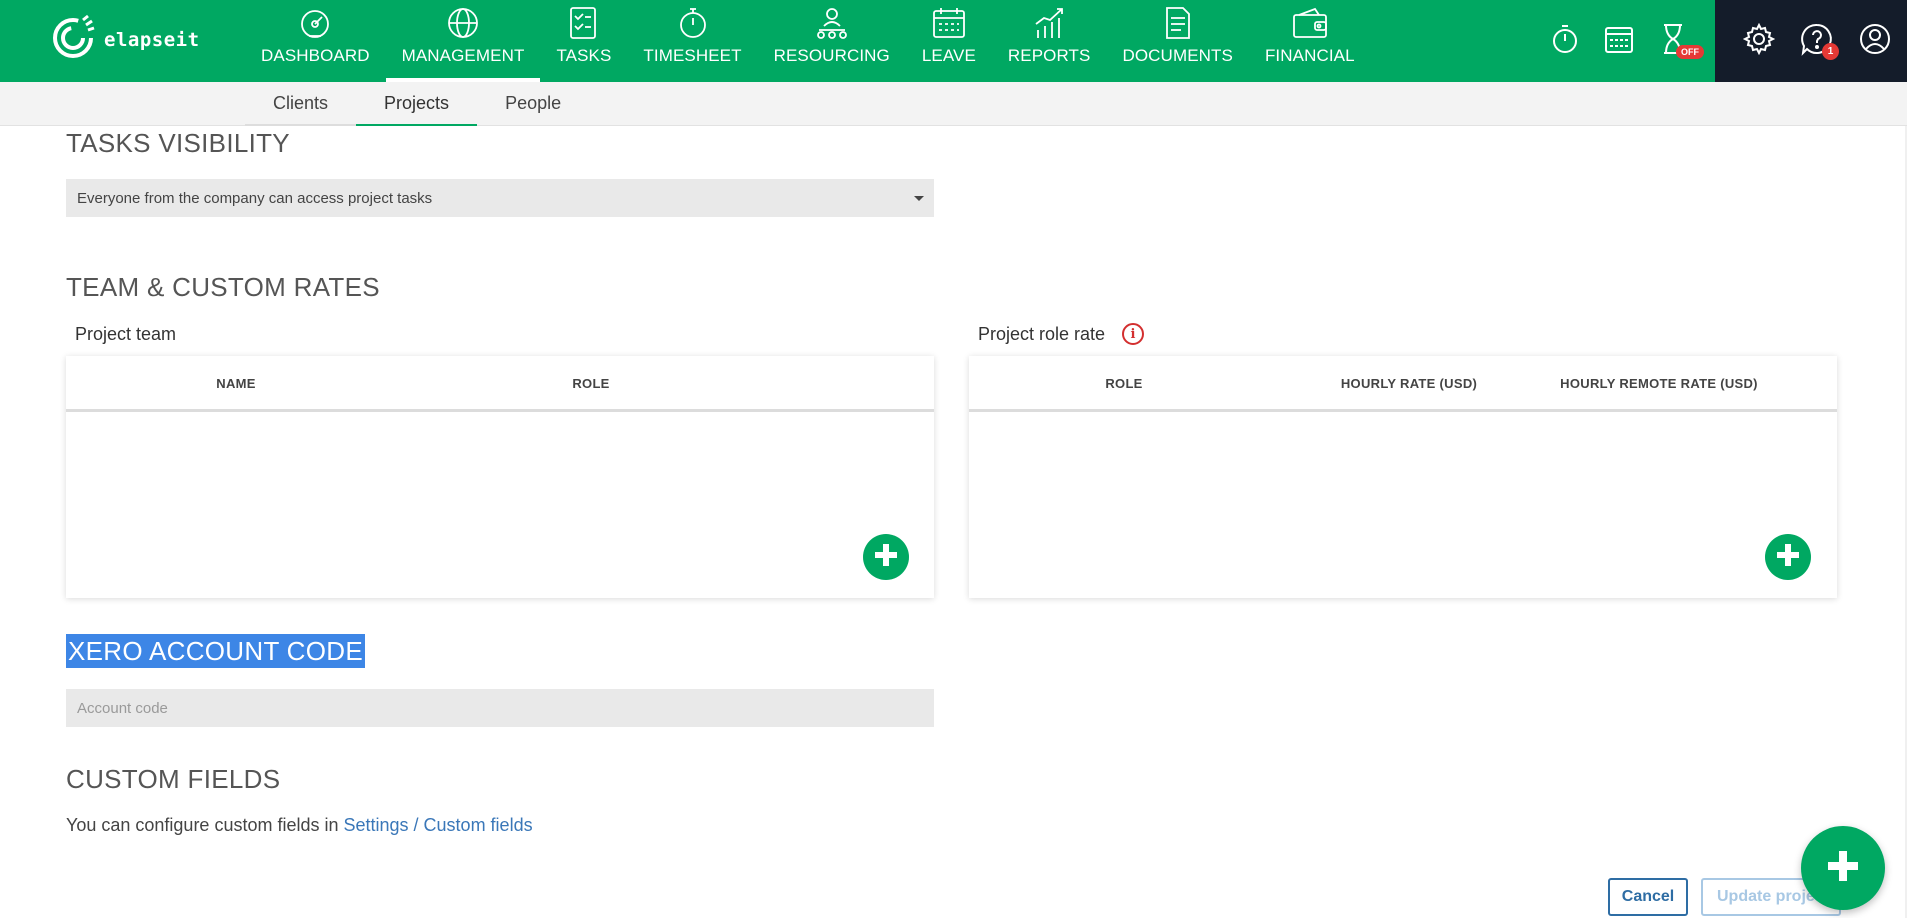 This screenshot has height=918, width=1907. I want to click on settings-custom-fields-link: Settings / Custom fields, so click(438, 825).